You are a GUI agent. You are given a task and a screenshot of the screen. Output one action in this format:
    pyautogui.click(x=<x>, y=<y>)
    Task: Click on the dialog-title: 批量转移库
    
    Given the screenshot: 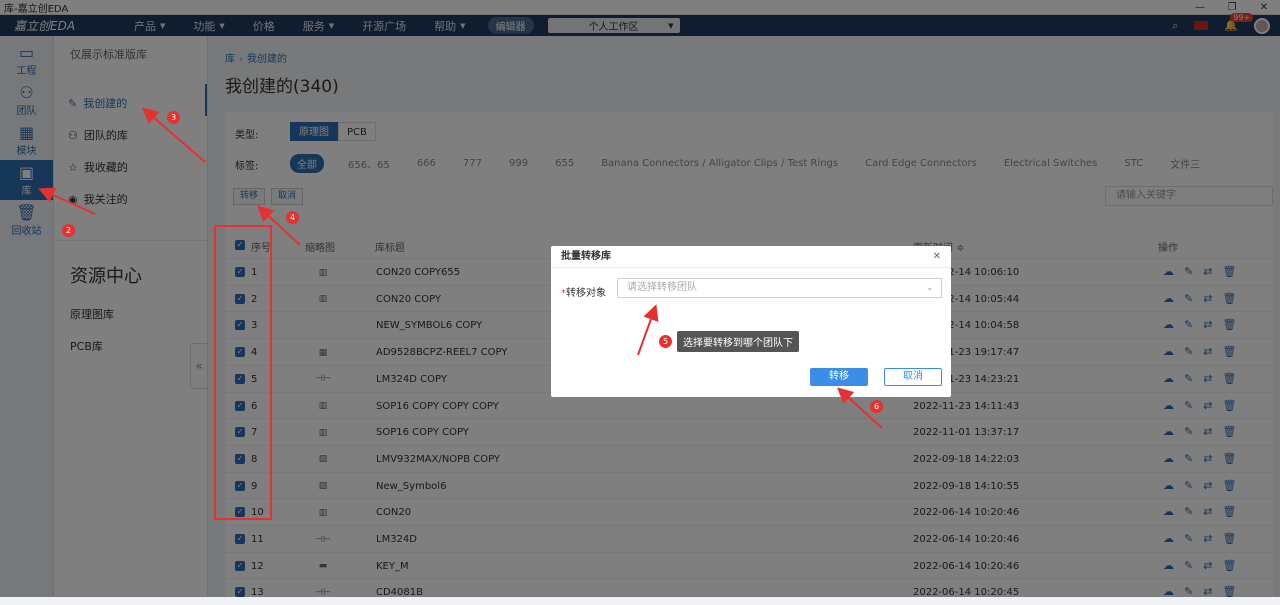 What is the action you would take?
    pyautogui.click(x=586, y=256)
    